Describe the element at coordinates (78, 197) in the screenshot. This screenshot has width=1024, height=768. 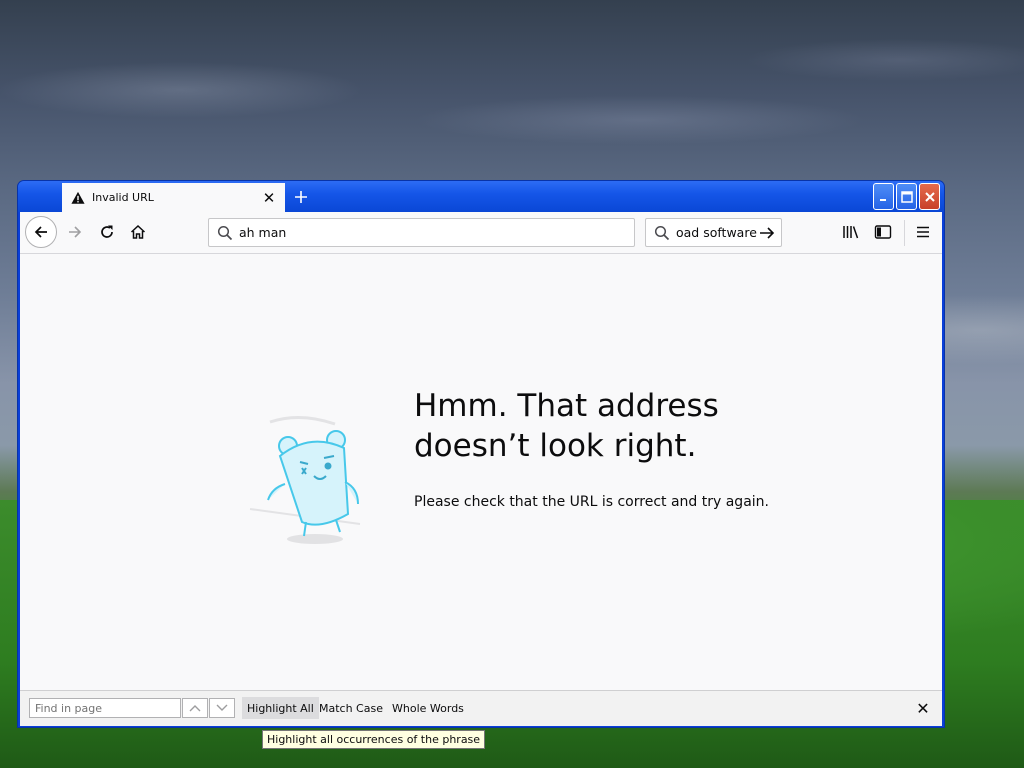
I see `warning-icon` at that location.